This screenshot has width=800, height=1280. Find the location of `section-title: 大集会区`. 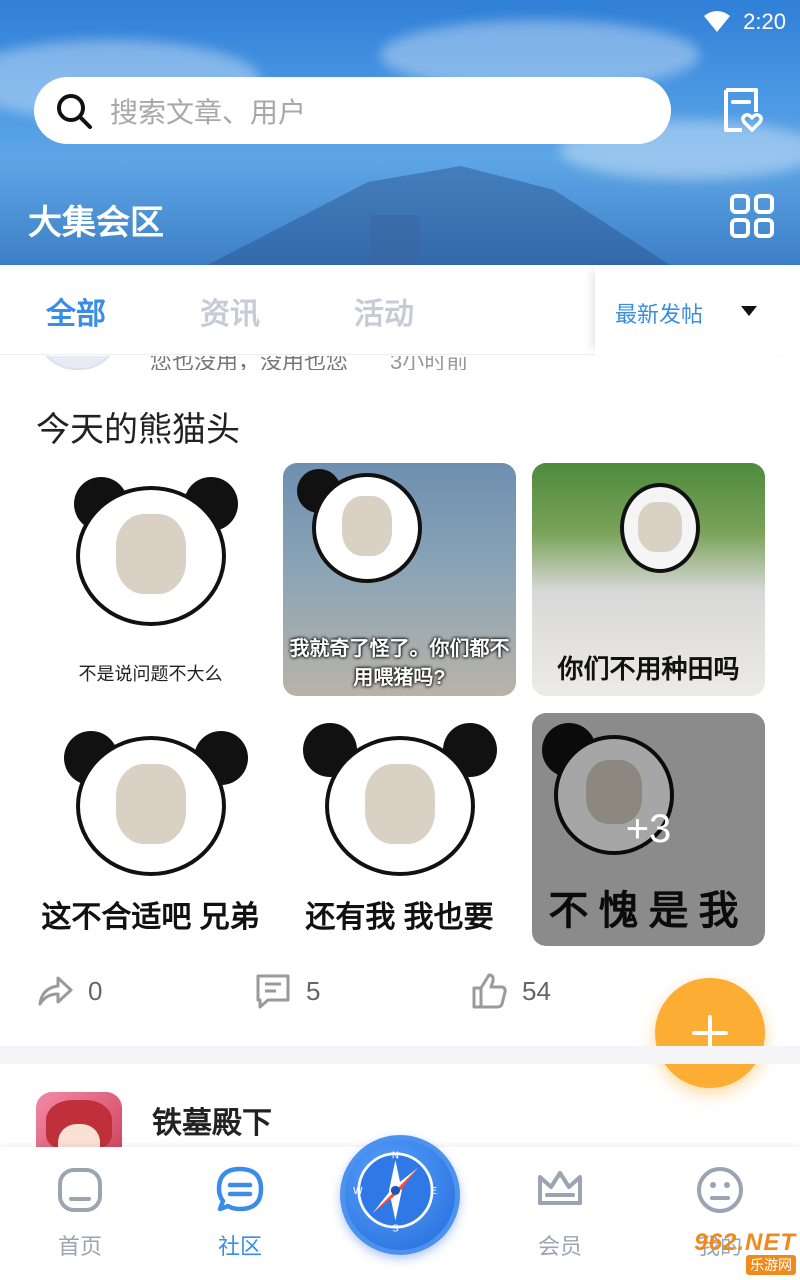

section-title: 大集会区 is located at coordinates (96, 223).